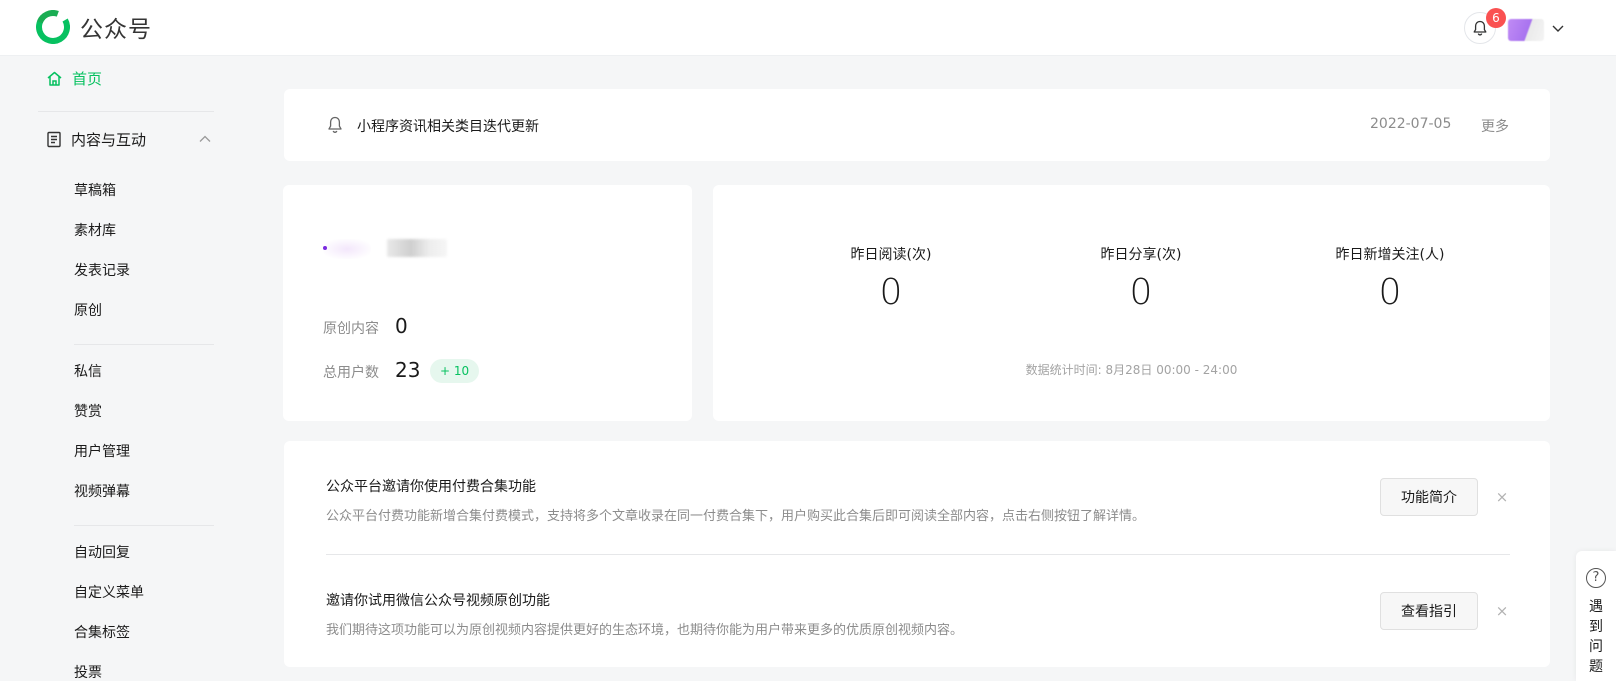 This screenshot has width=1616, height=681. What do you see at coordinates (102, 632) in the screenshot?
I see `sidebar-item-collection-tags: 合集标签` at bounding box center [102, 632].